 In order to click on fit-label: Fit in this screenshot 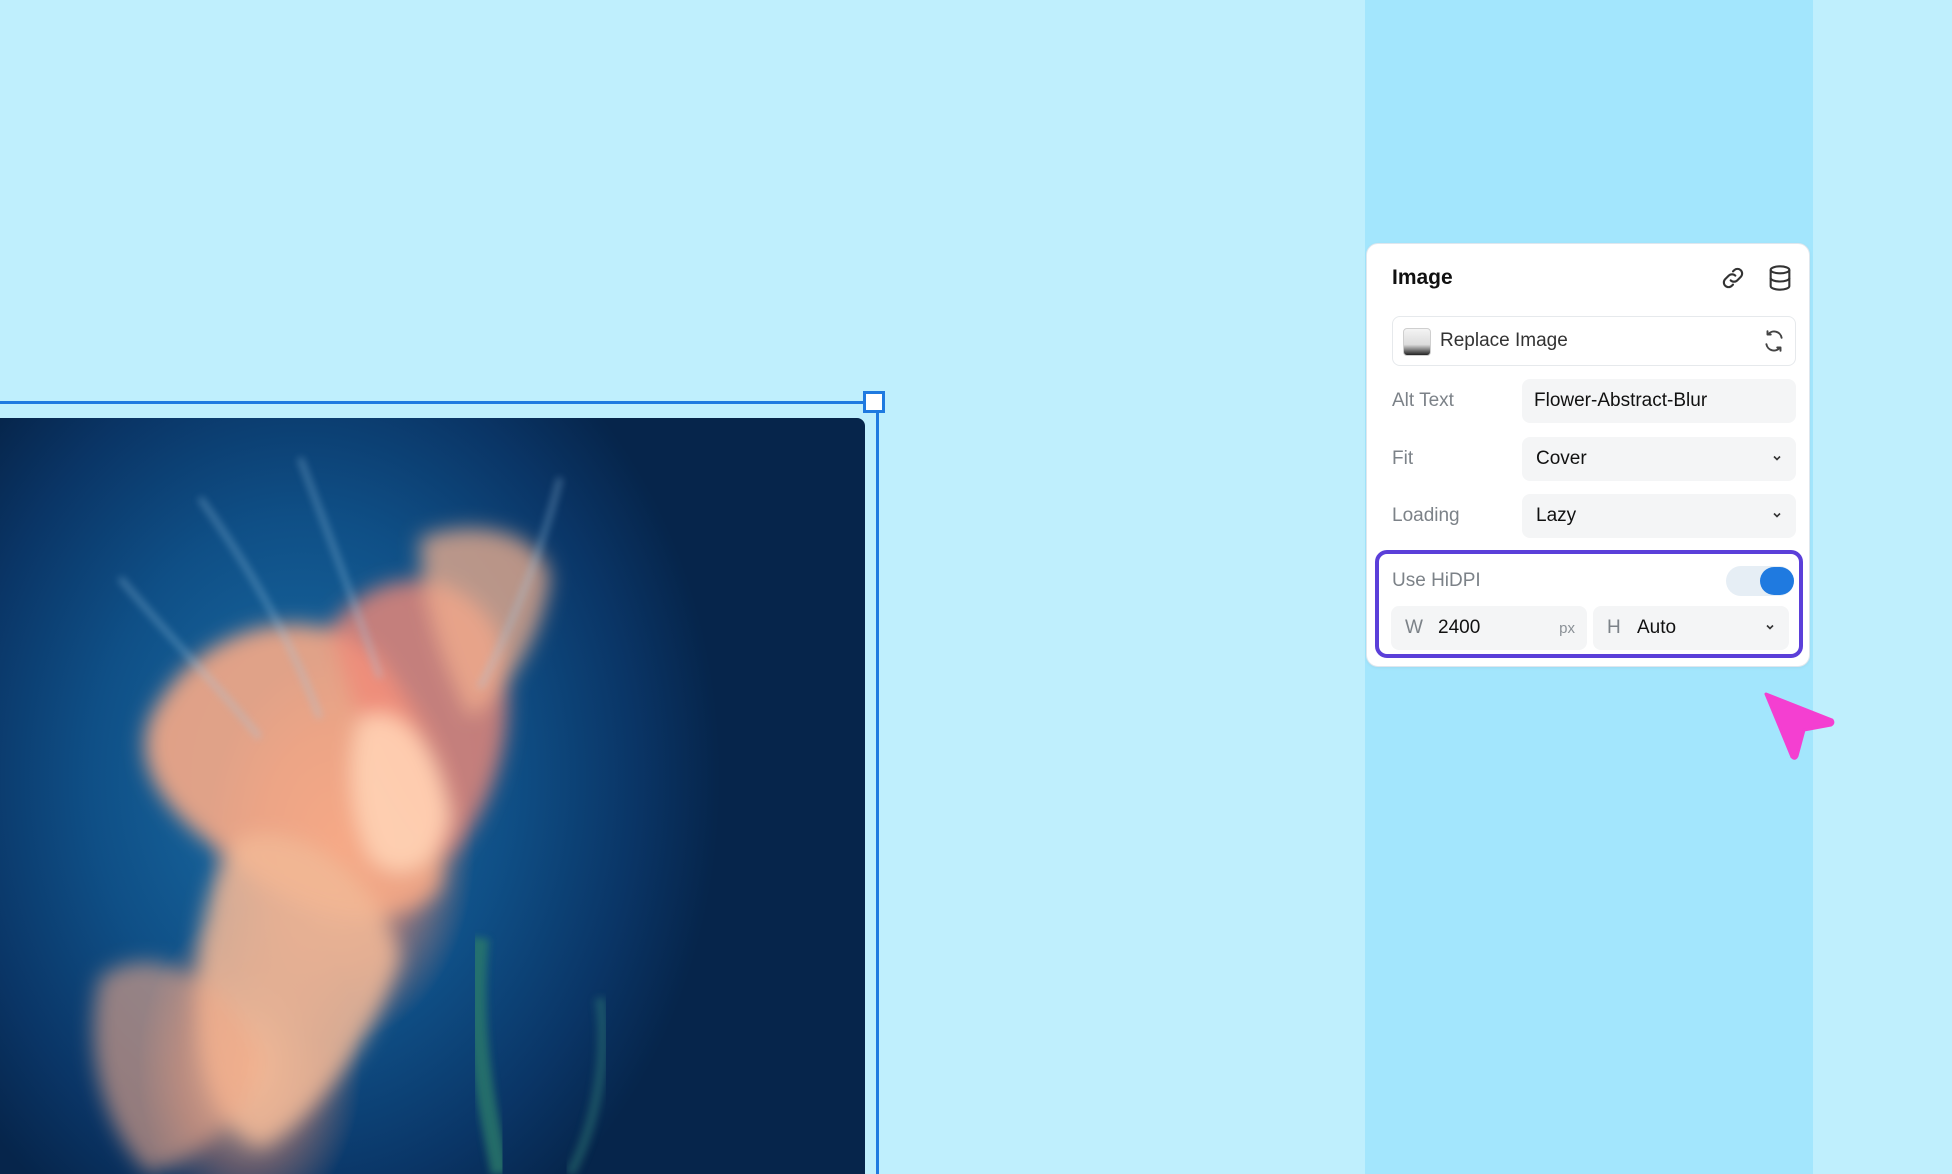, I will do `click(1403, 458)`.